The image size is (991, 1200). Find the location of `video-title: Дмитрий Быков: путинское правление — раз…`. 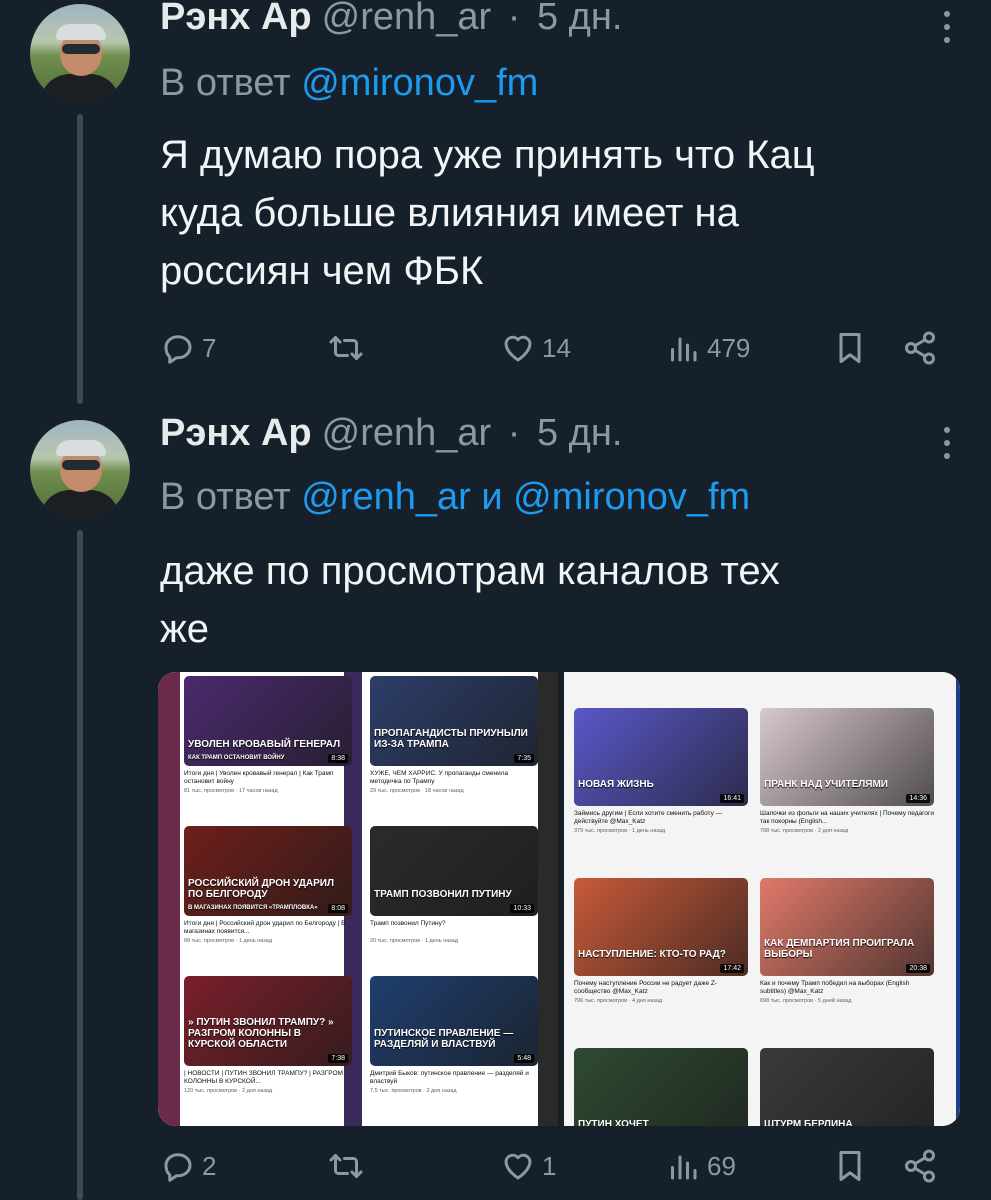

video-title: Дмитрий Быков: путинское правление — раз… is located at coordinates (454, 1078).